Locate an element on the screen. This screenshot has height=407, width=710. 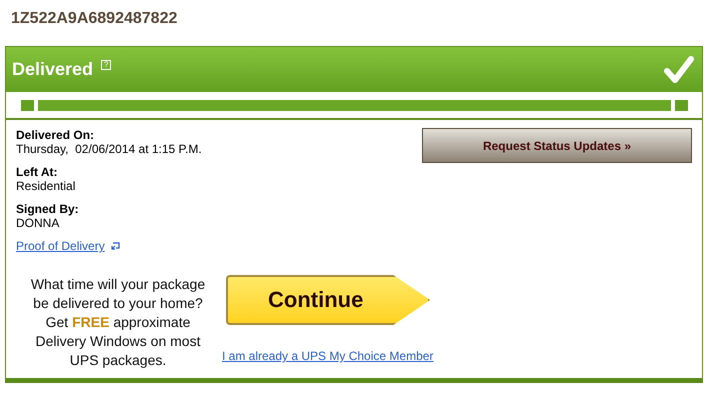
promo-text: What time will your package be delivered to your home? Get FREE approximate Delivery Windows on most UPS packages. is located at coordinates (118, 322).